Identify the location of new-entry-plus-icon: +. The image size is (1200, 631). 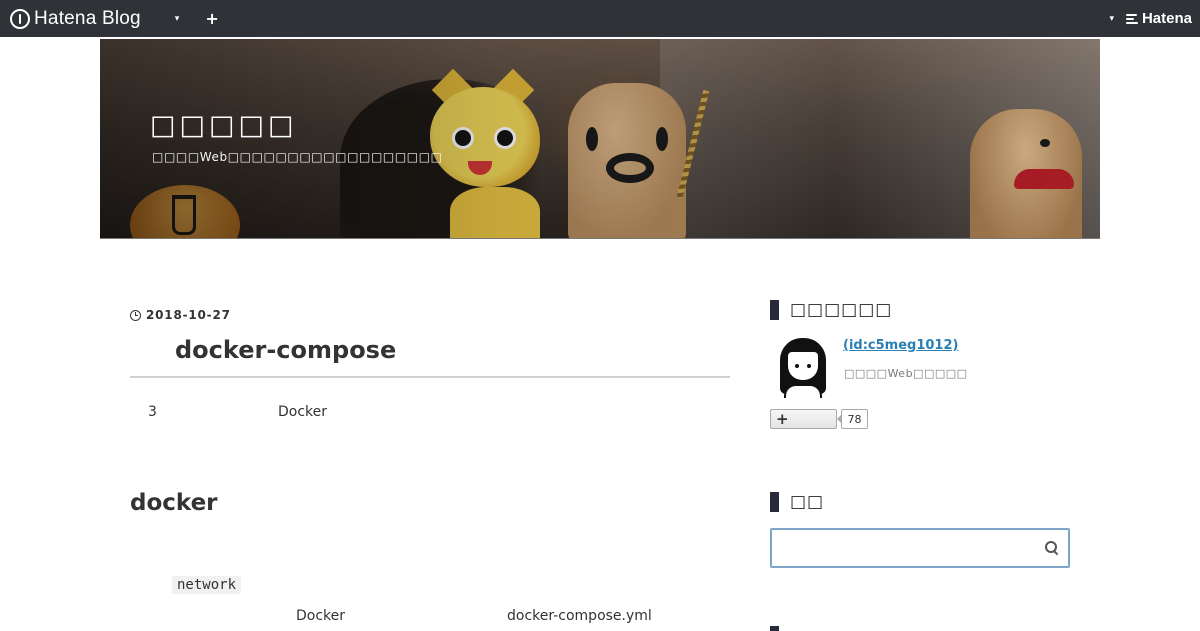
(211, 18).